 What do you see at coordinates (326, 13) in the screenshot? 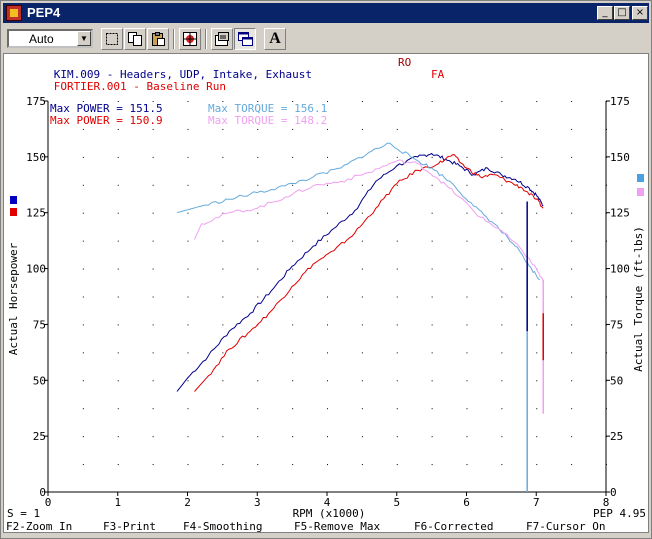
I see `title-bar: PEP4 _ □ ×` at bounding box center [326, 13].